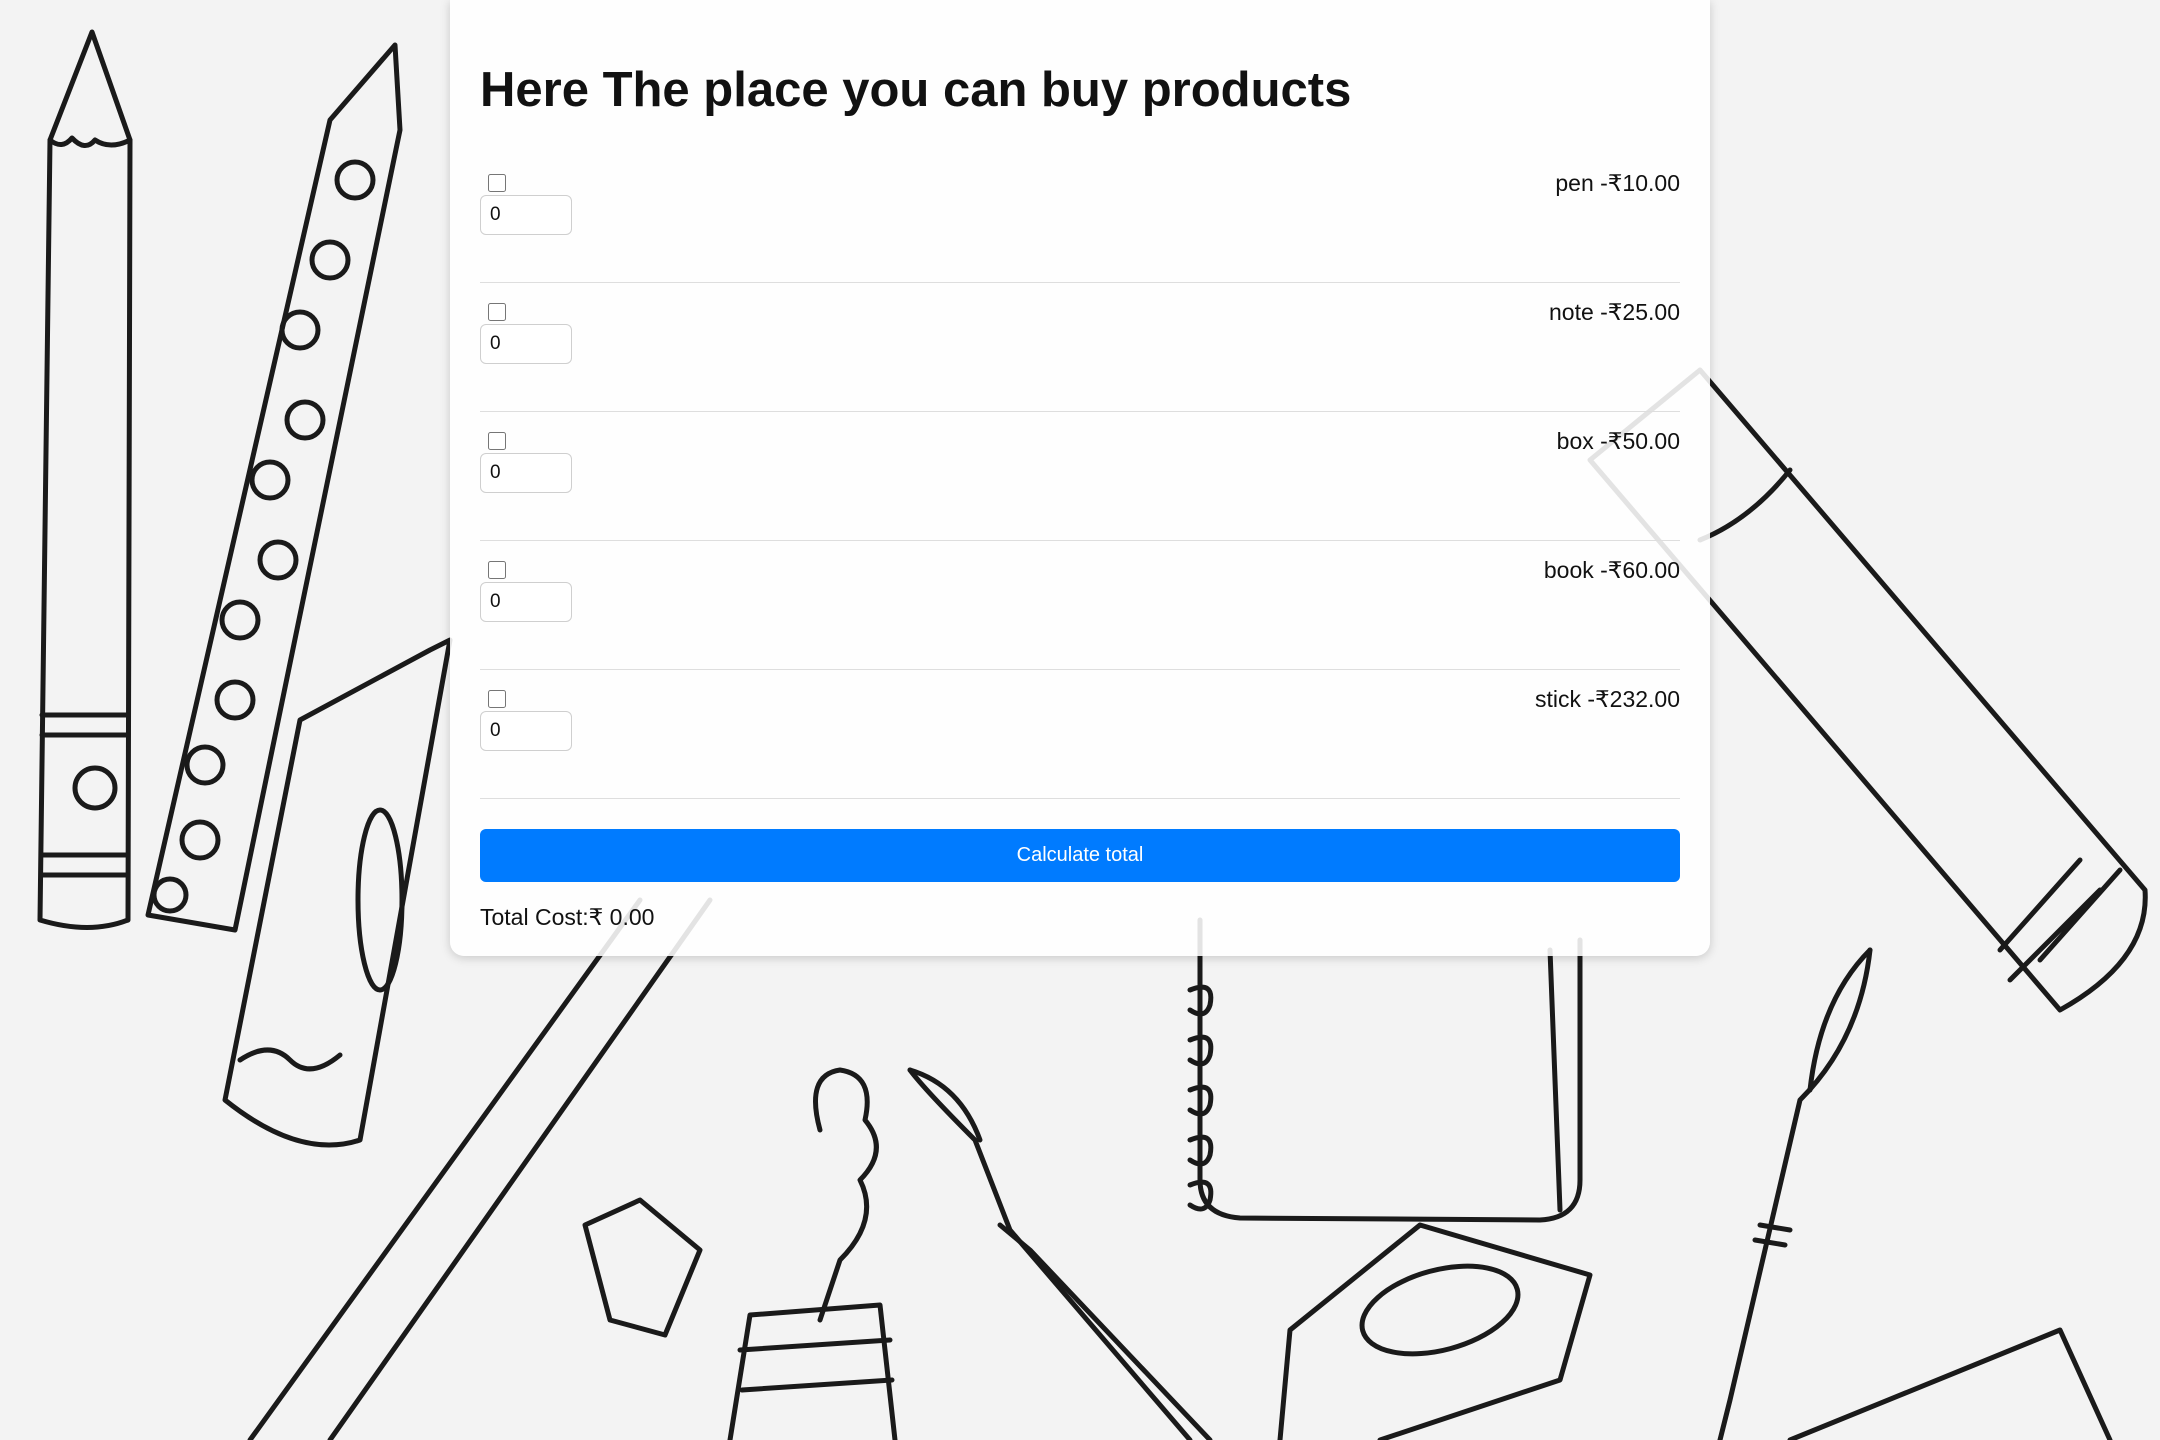  What do you see at coordinates (812, 1253) in the screenshot?
I see `paint-tube-icon` at bounding box center [812, 1253].